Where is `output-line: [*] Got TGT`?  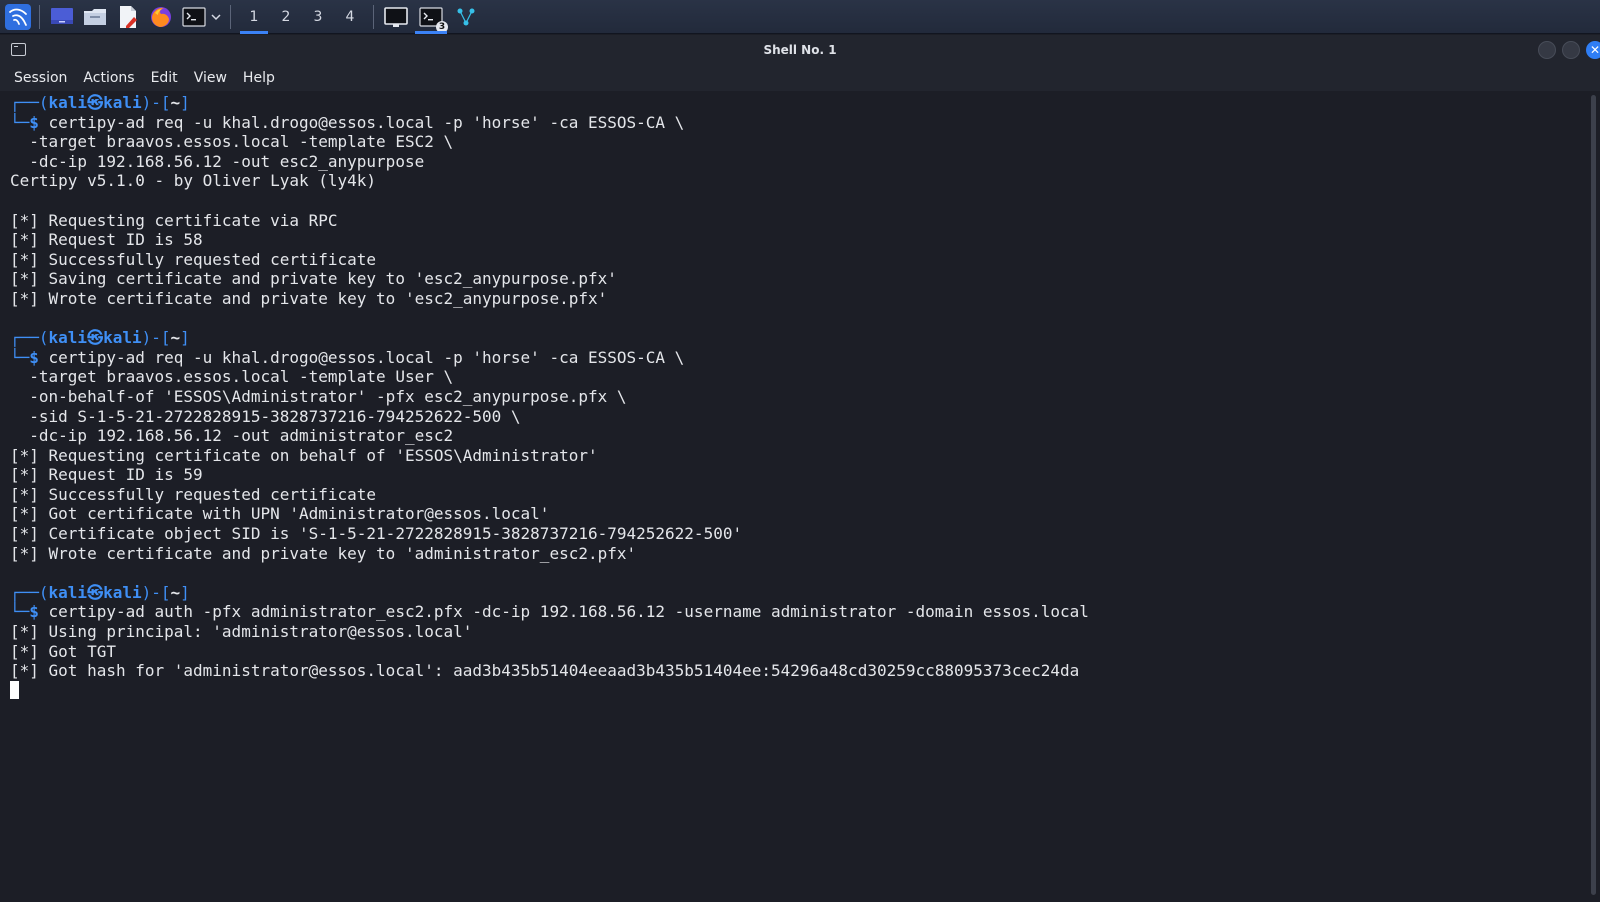 output-line: [*] Got TGT is located at coordinates (799, 652).